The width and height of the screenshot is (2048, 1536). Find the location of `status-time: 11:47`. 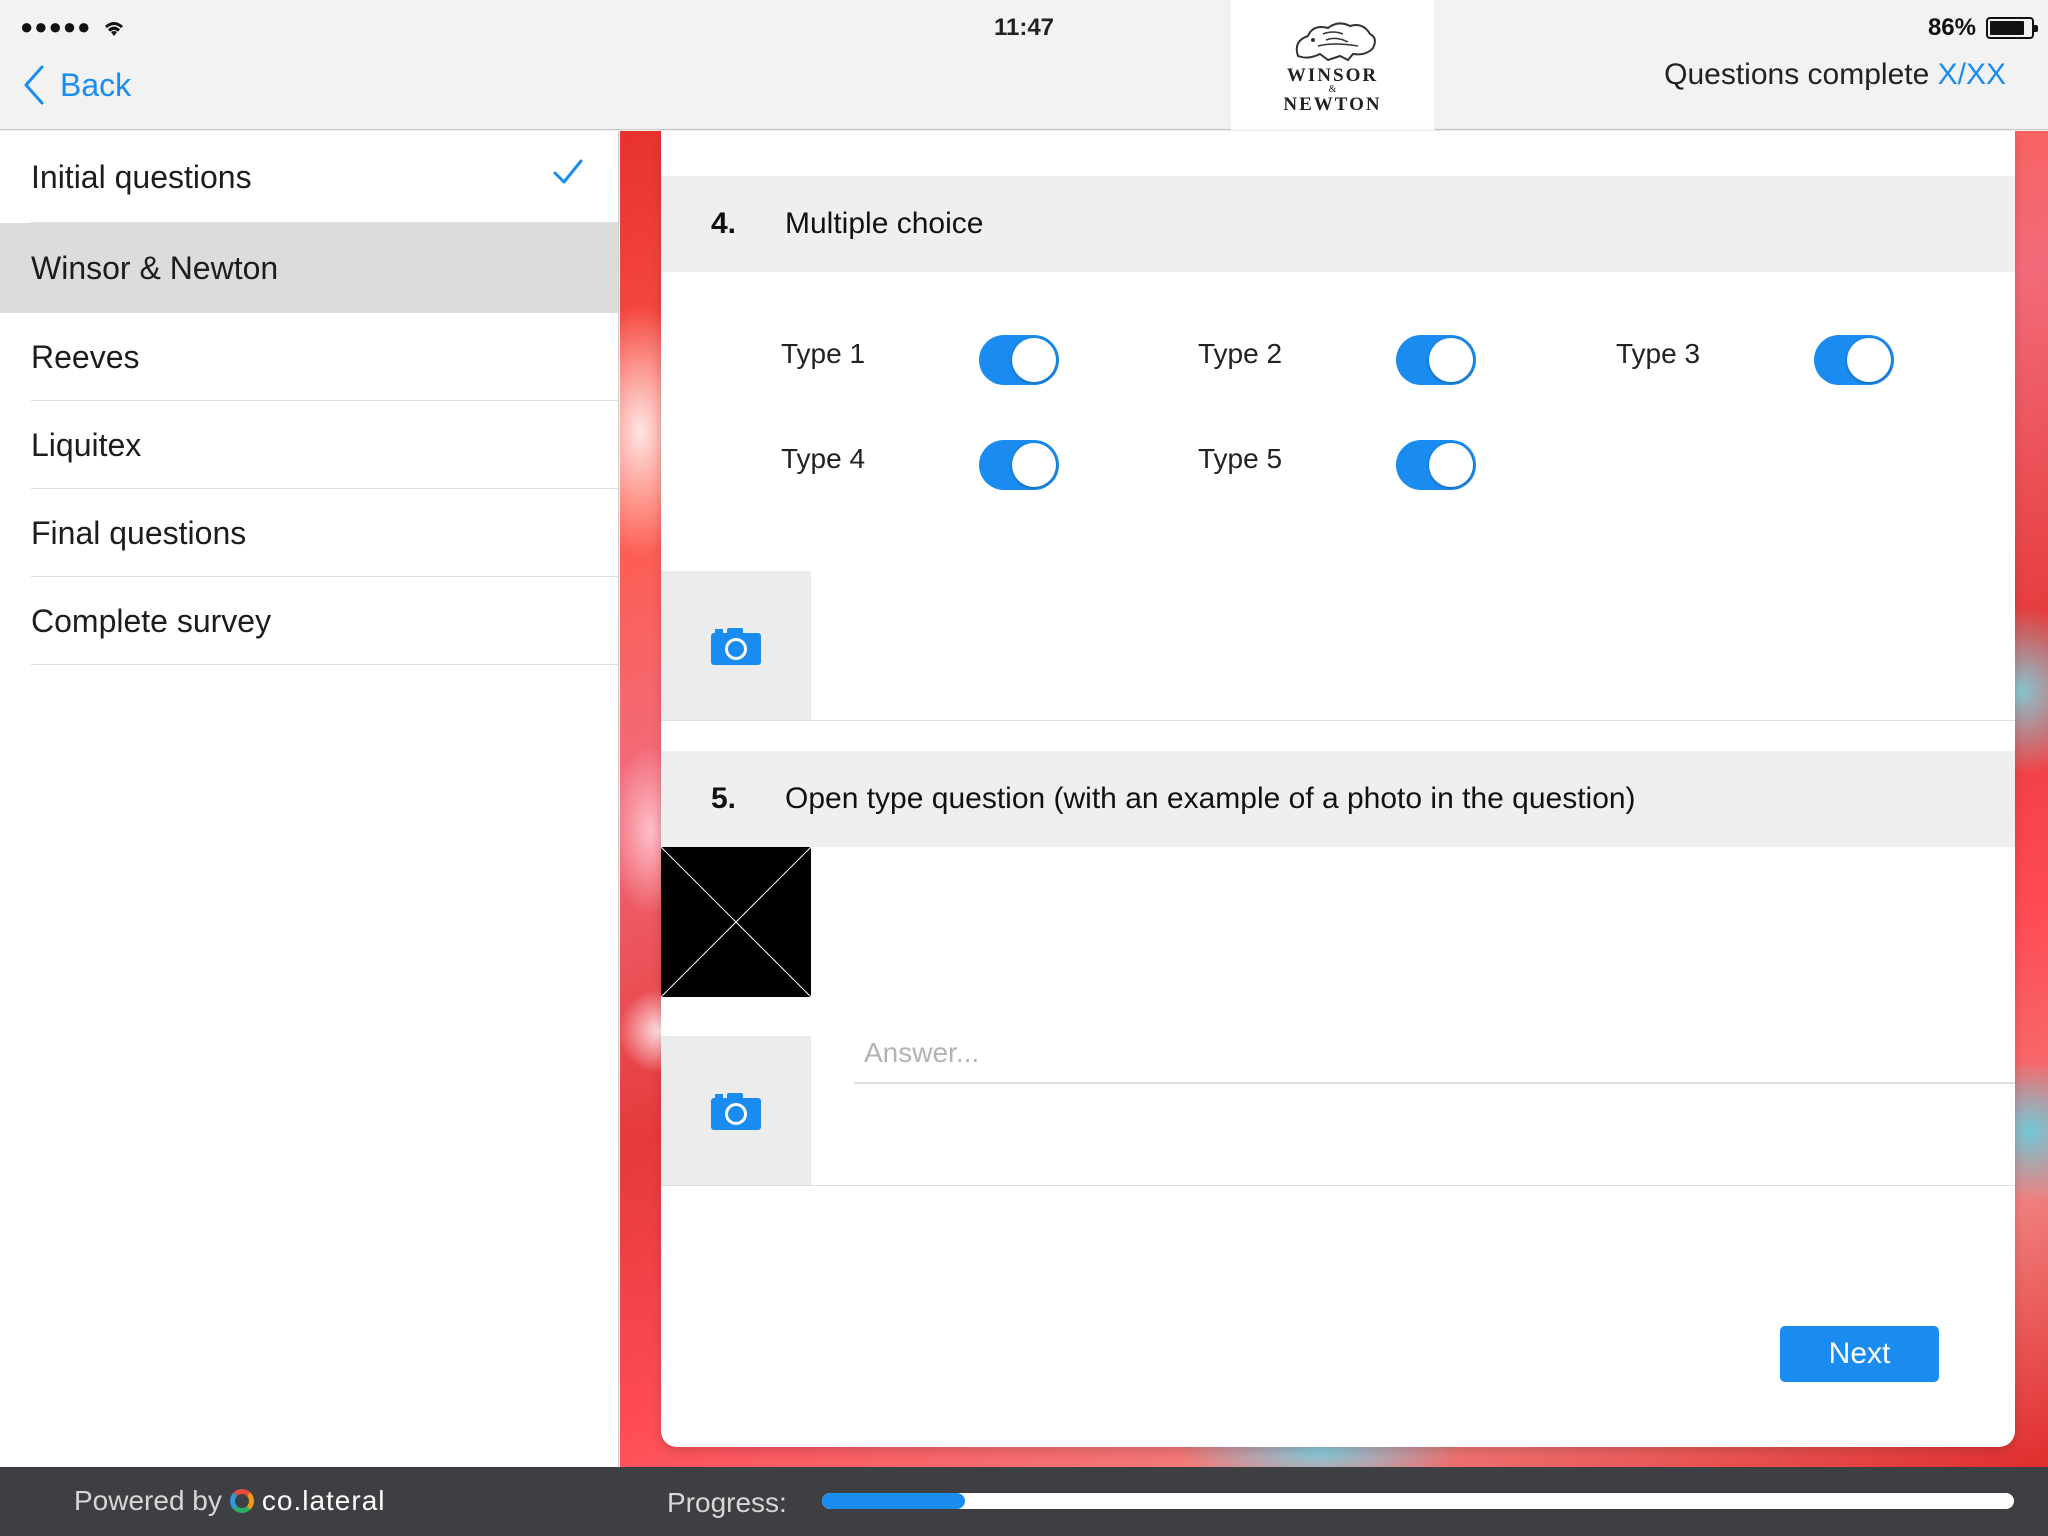

status-time: 11:47 is located at coordinates (1024, 27).